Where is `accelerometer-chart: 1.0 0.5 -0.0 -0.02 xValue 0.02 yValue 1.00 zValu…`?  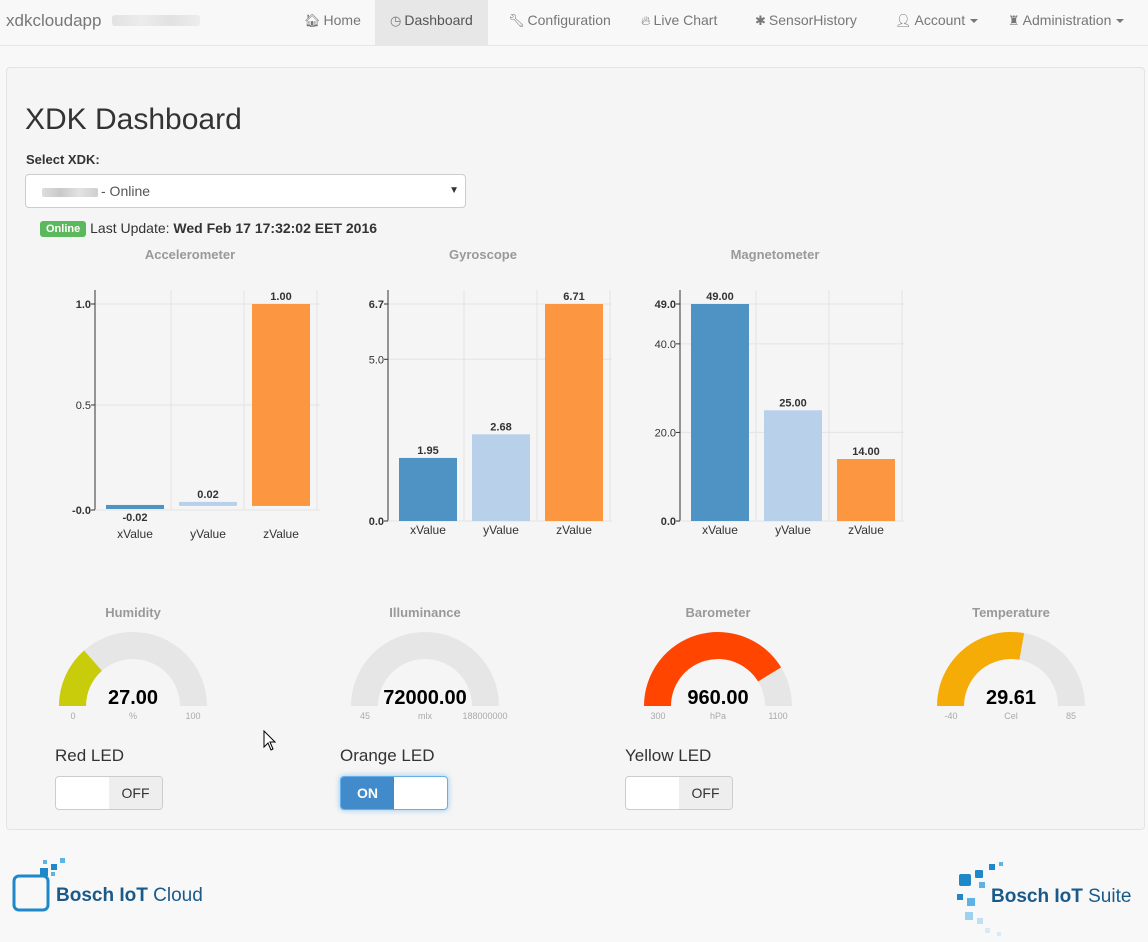
accelerometer-chart: 1.0 0.5 -0.0 -0.02 xValue 0.02 yValue 1.00 zValu… is located at coordinates (196, 415).